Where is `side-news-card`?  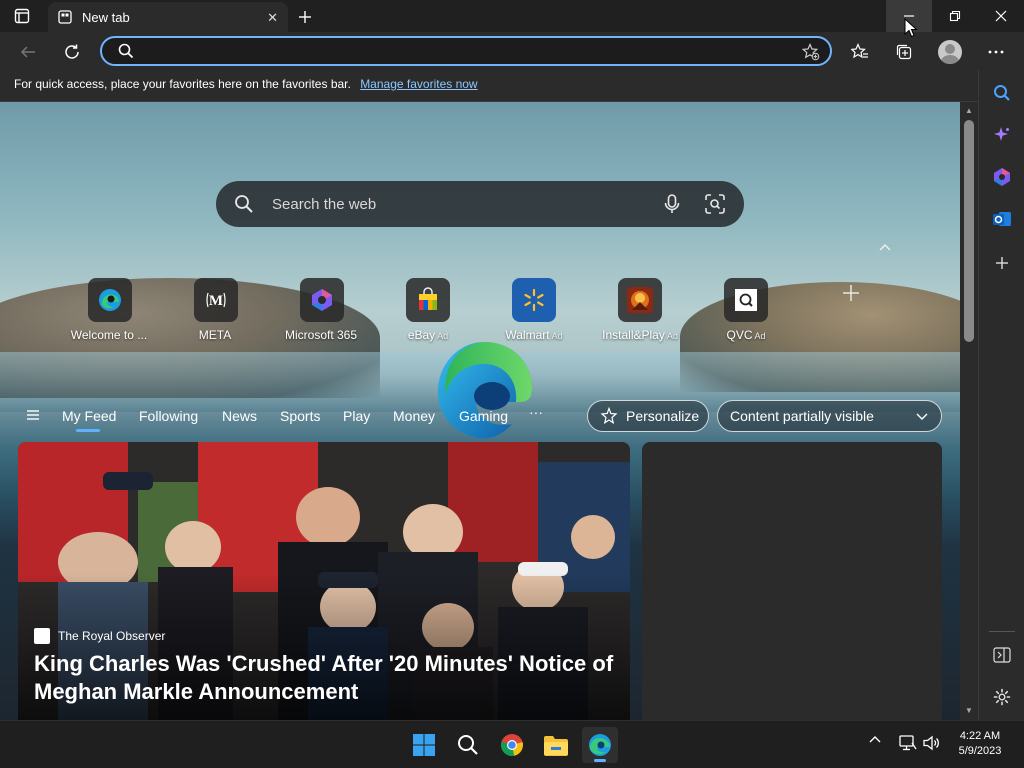 side-news-card is located at coordinates (792, 581).